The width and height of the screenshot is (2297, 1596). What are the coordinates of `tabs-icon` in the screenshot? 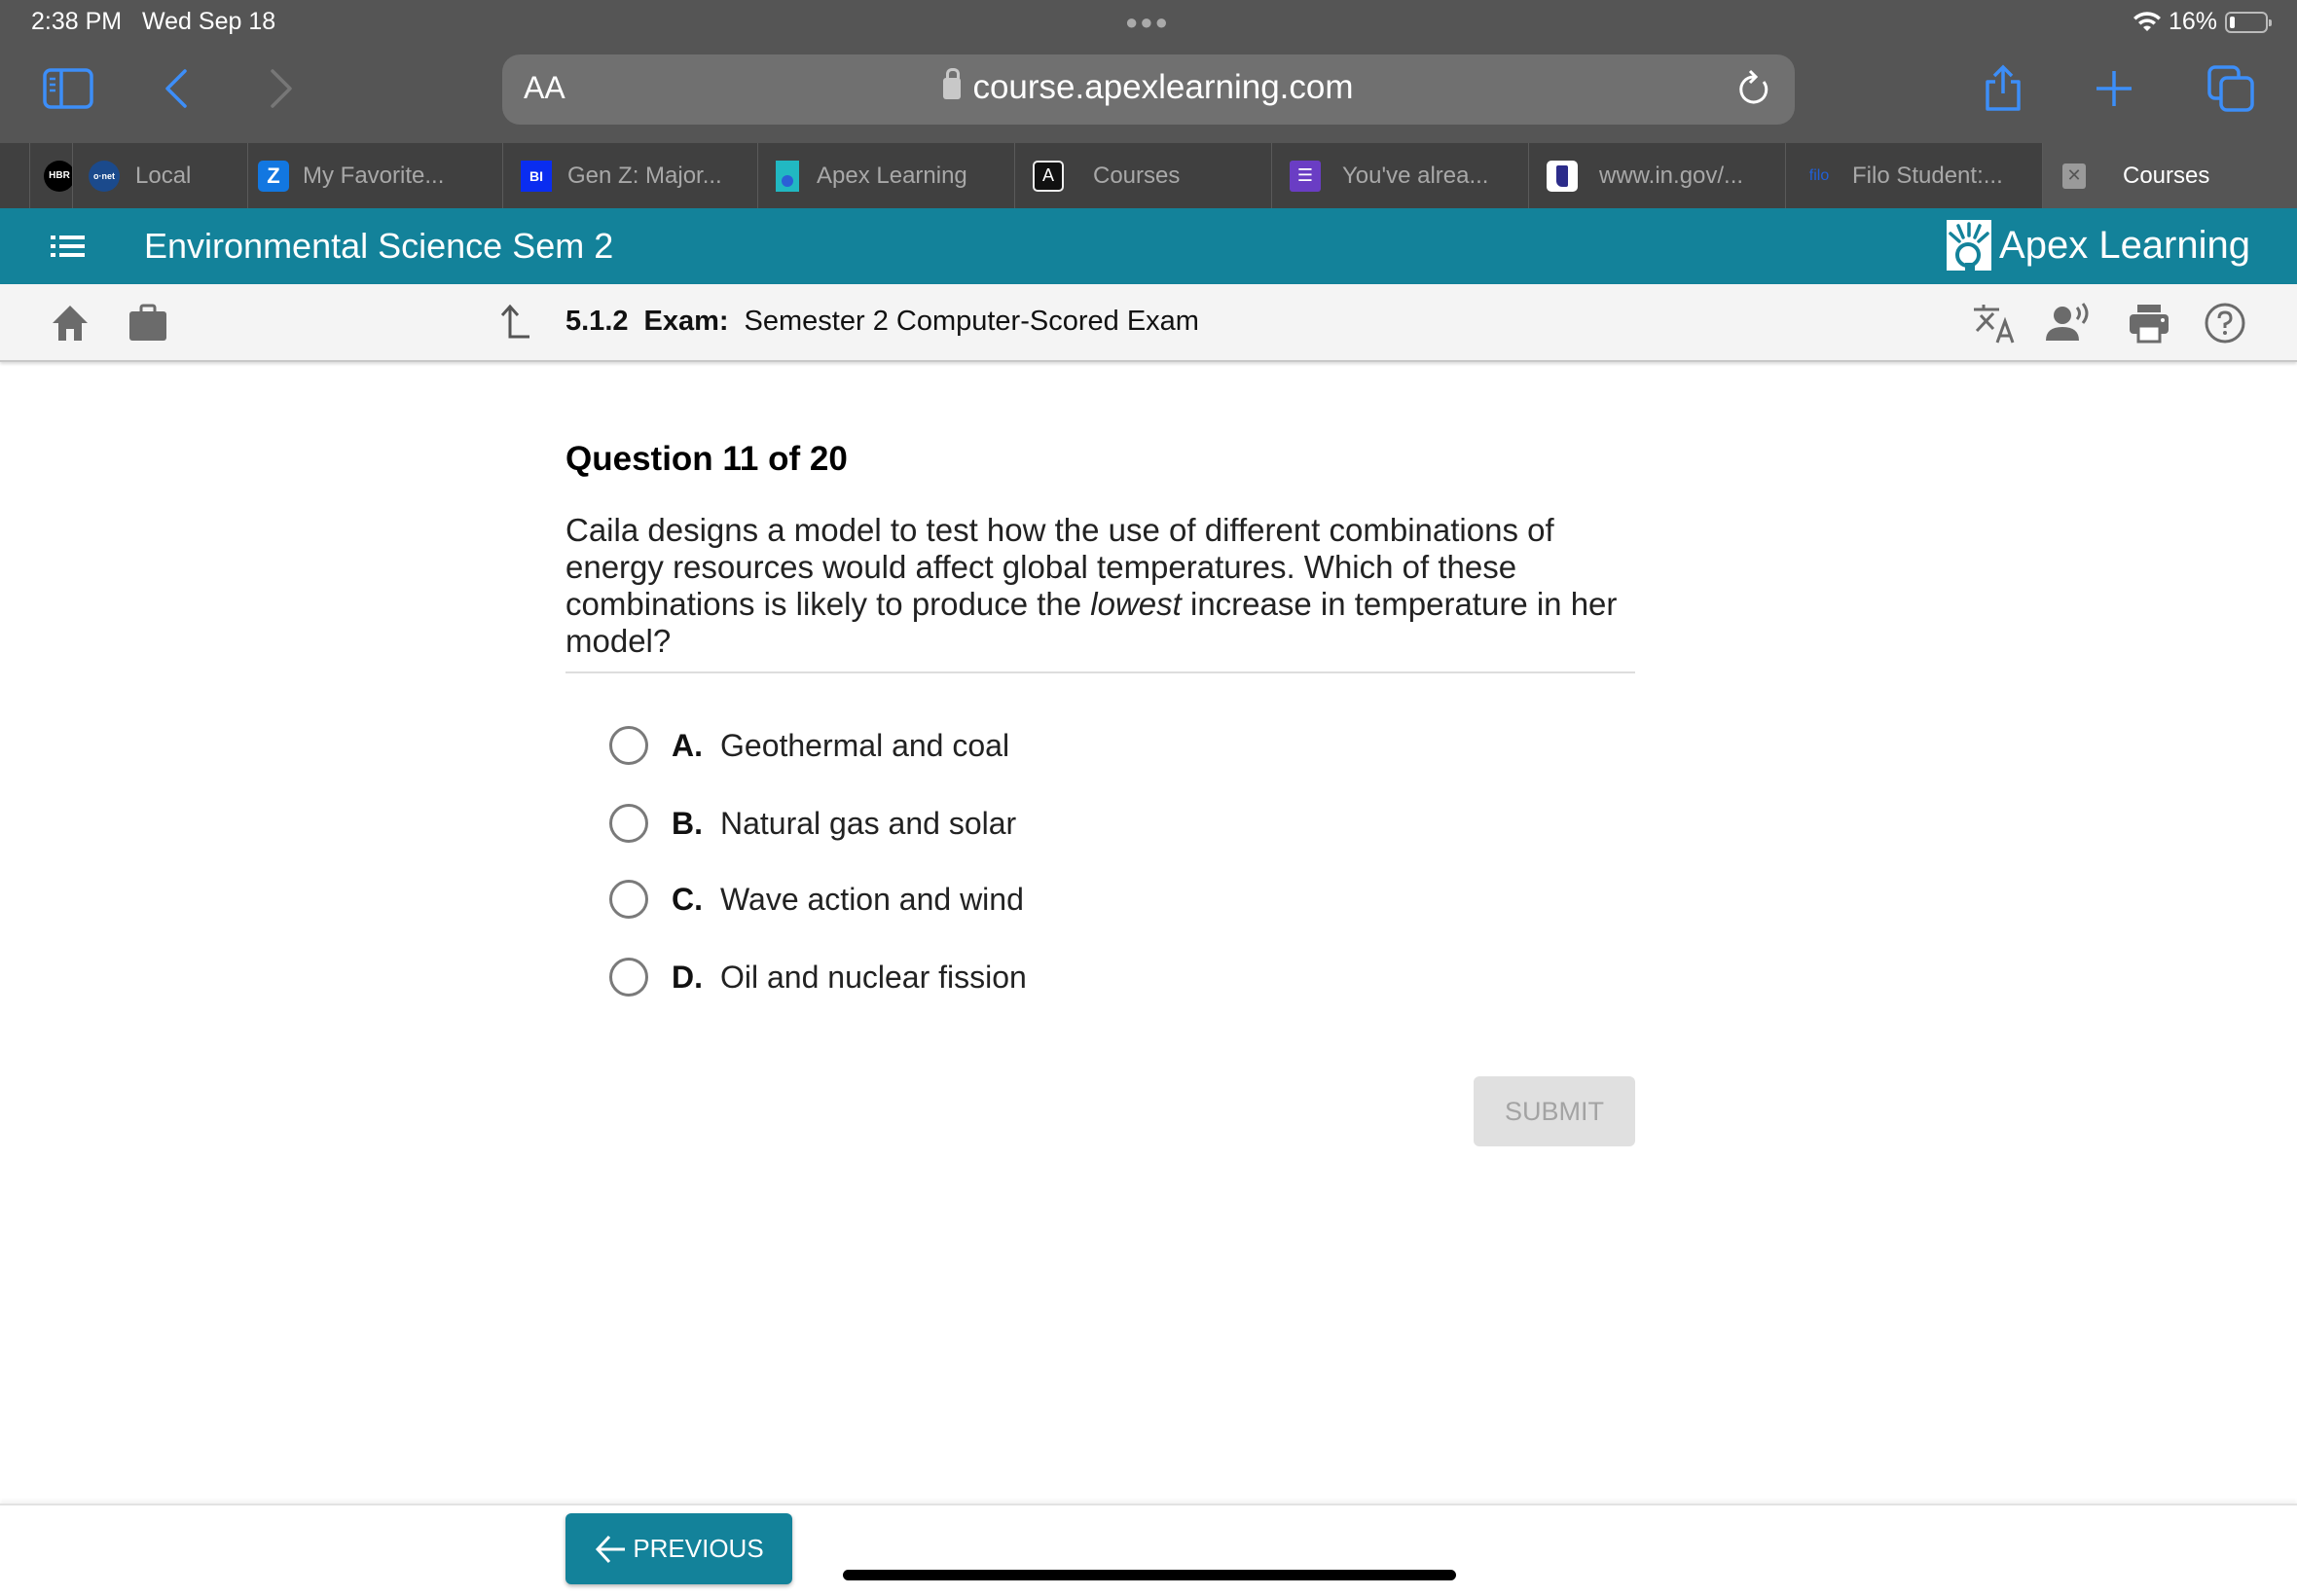 It's located at (2230, 88).